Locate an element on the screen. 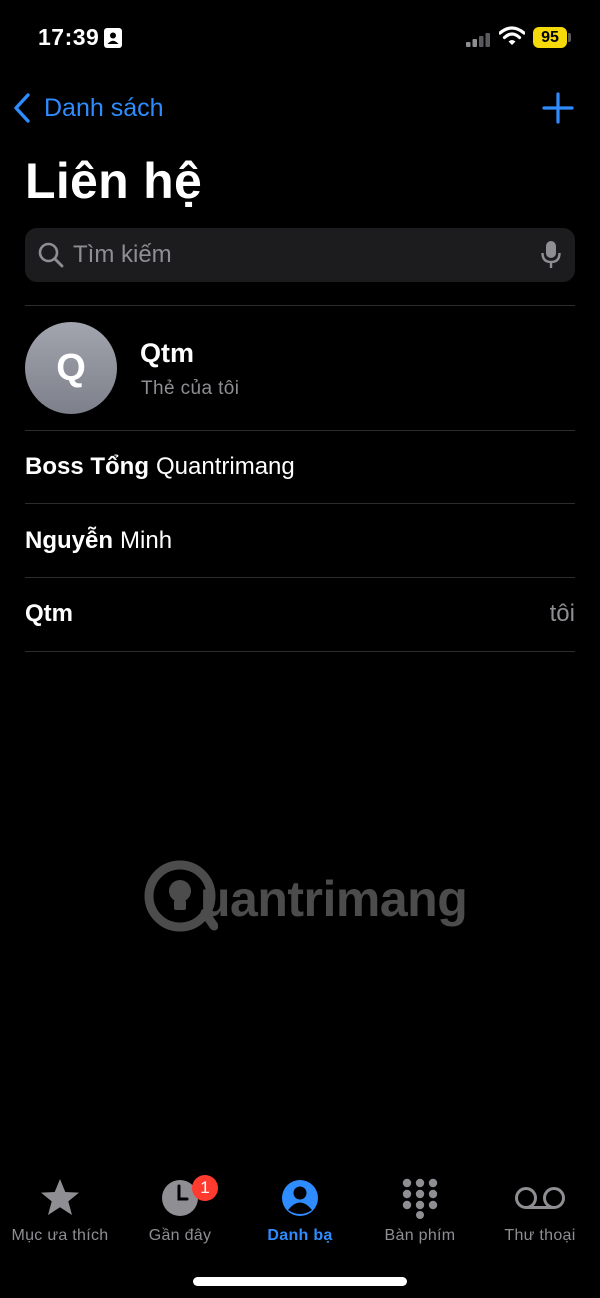  star-icon is located at coordinates (60, 1197).